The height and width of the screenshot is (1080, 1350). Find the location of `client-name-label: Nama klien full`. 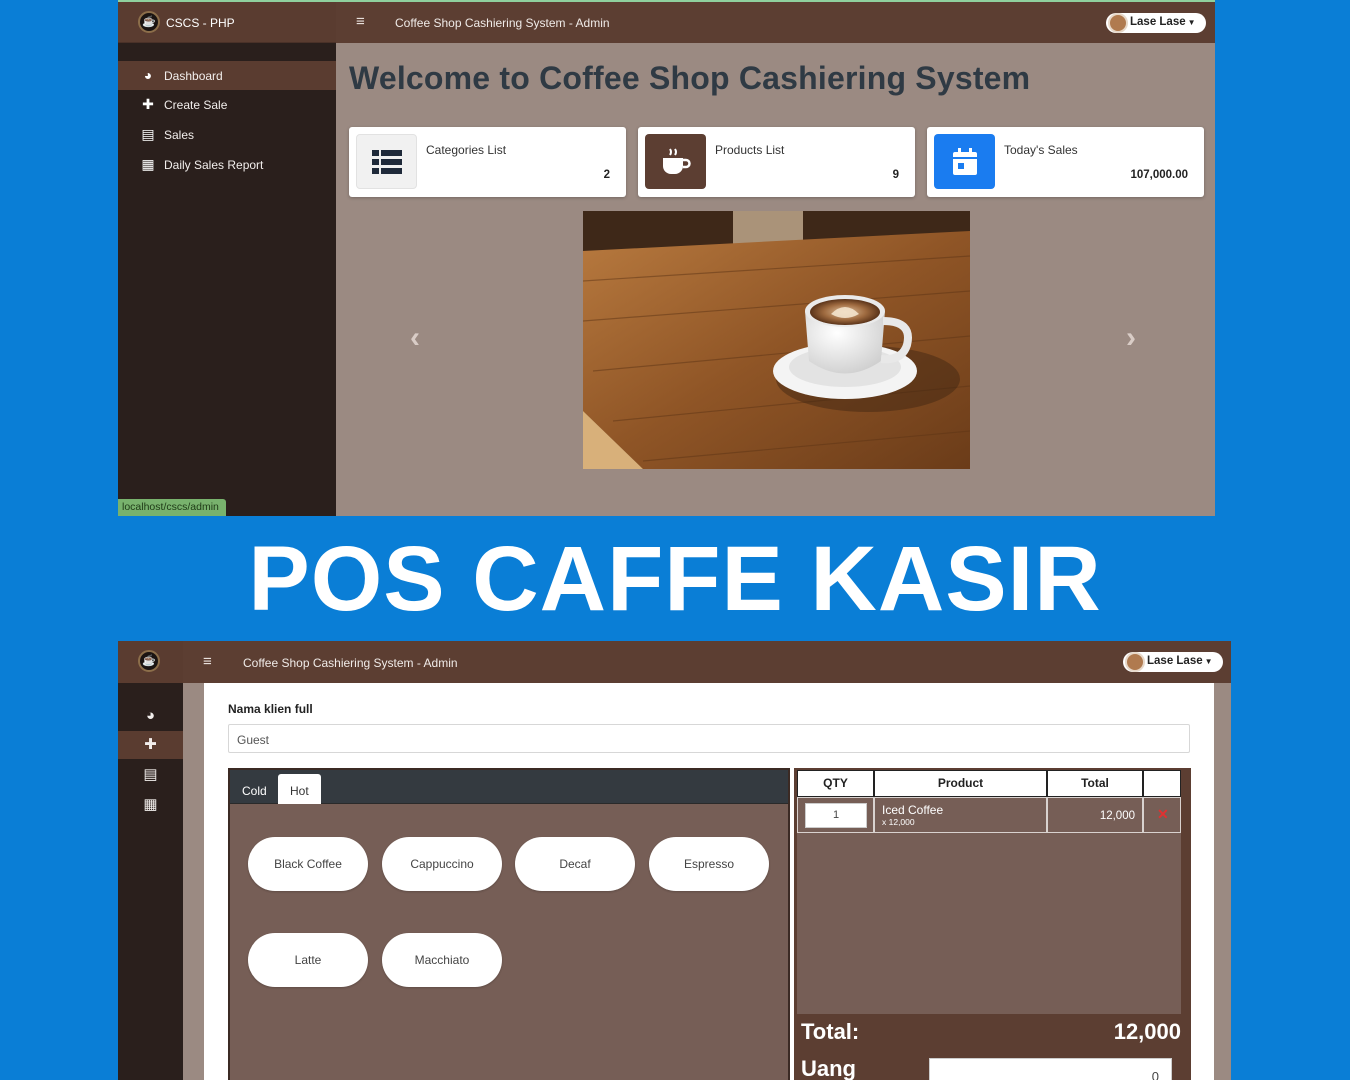

client-name-label: Nama klien full is located at coordinates (270, 709).